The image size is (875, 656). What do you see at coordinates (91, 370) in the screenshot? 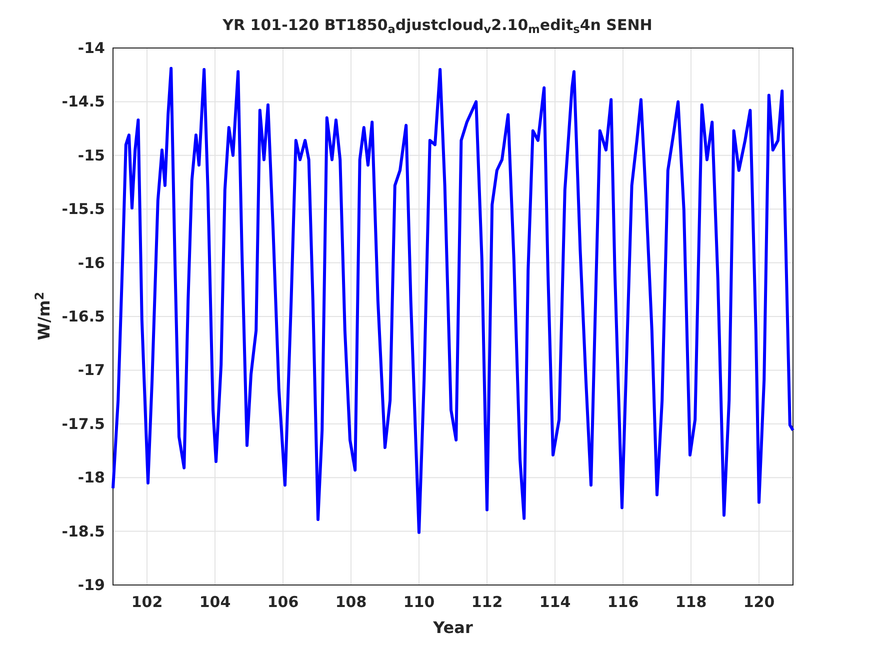
I see `tick-label: -17` at bounding box center [91, 370].